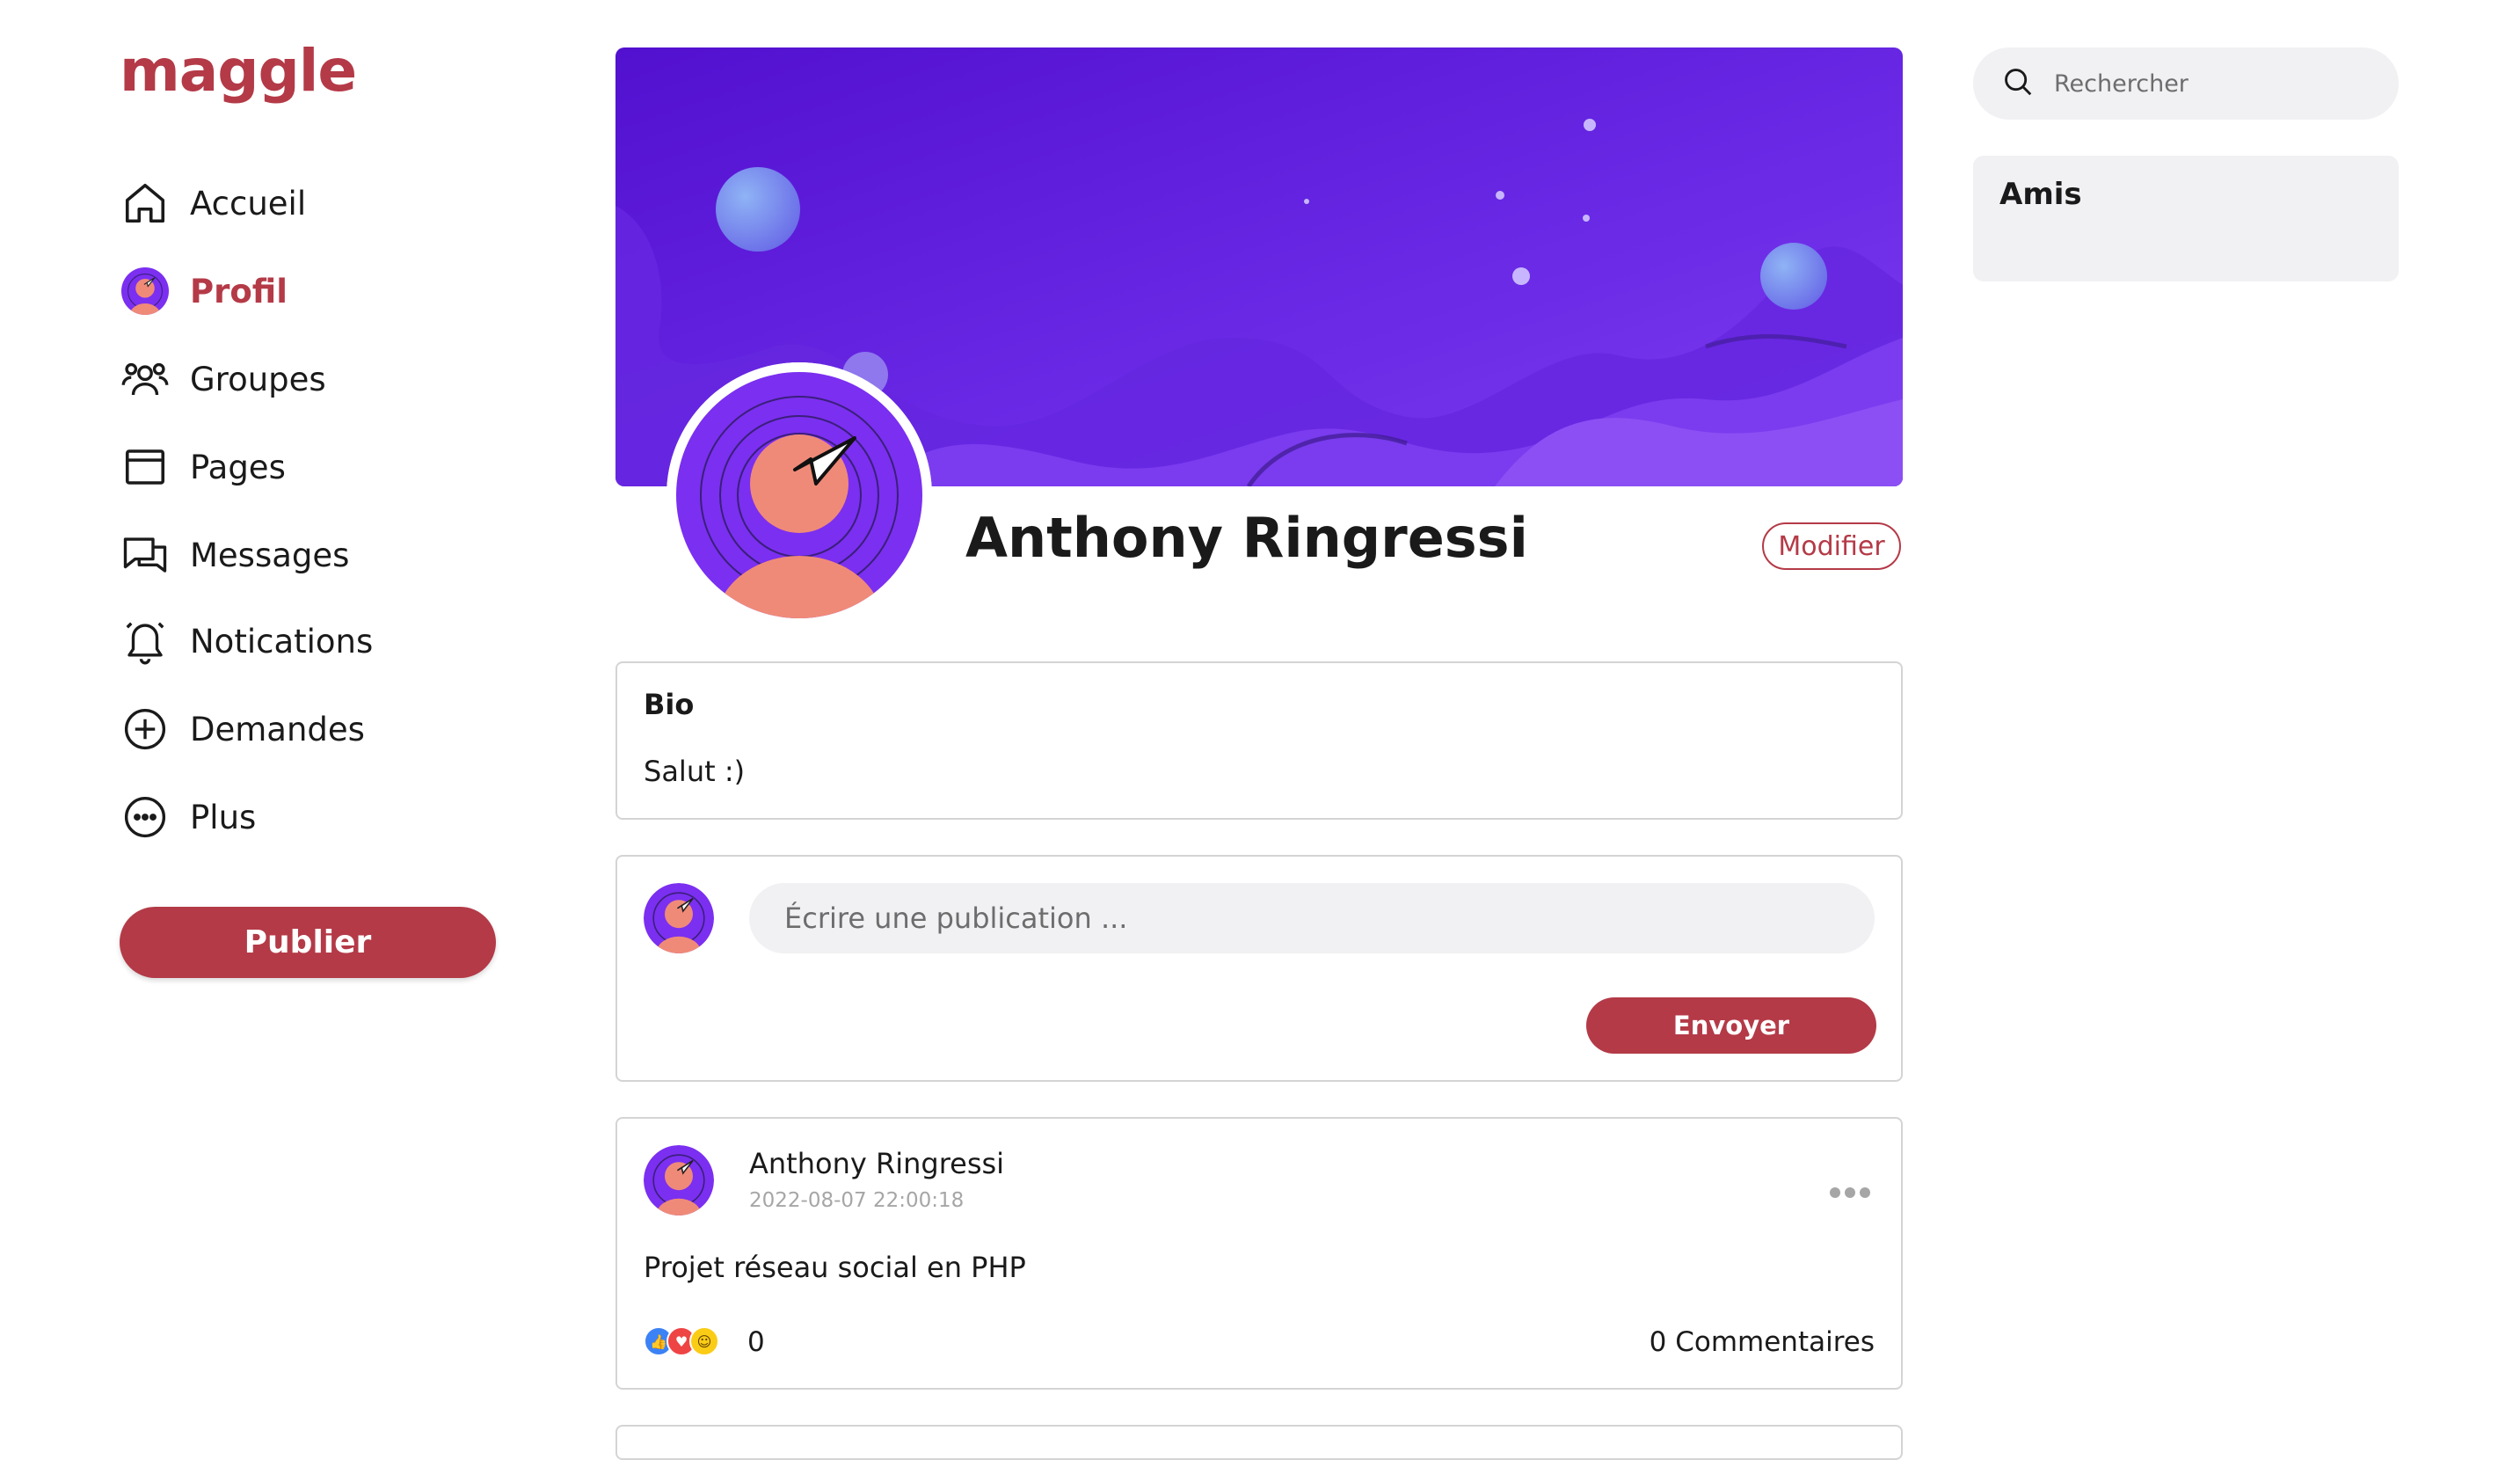 The width and height of the screenshot is (2520, 1460). I want to click on sidebar-item-notifications: Notications, so click(304, 641).